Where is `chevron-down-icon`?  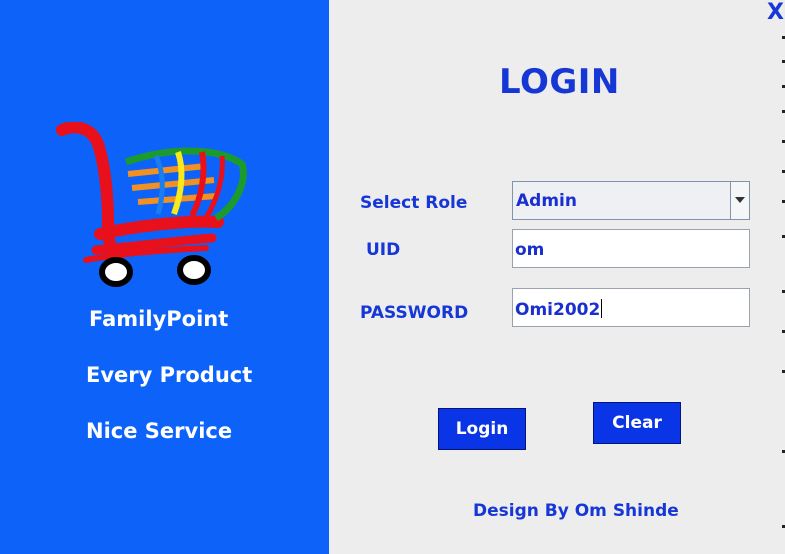 chevron-down-icon is located at coordinates (739, 200).